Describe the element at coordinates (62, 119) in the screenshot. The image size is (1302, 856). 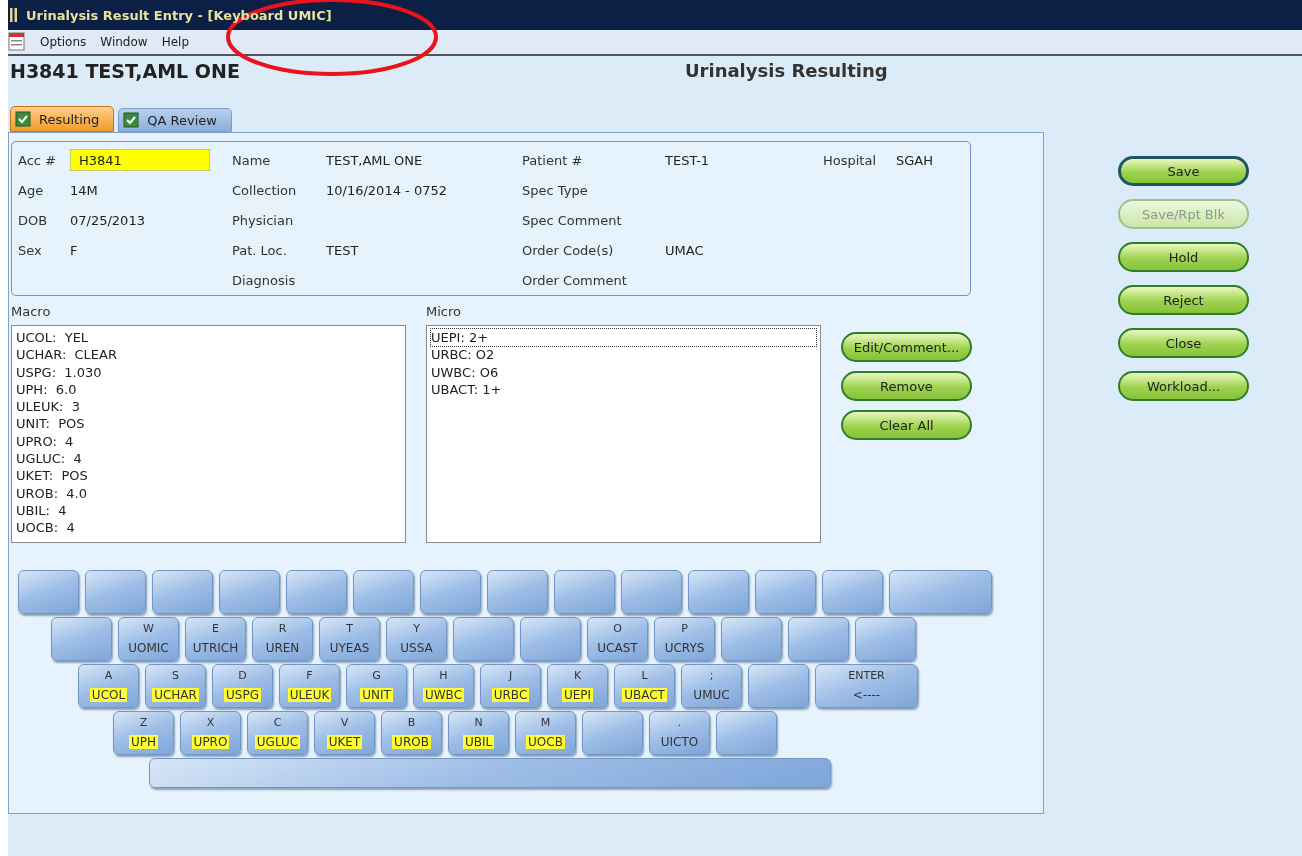
I see `tab: Resulting` at that location.